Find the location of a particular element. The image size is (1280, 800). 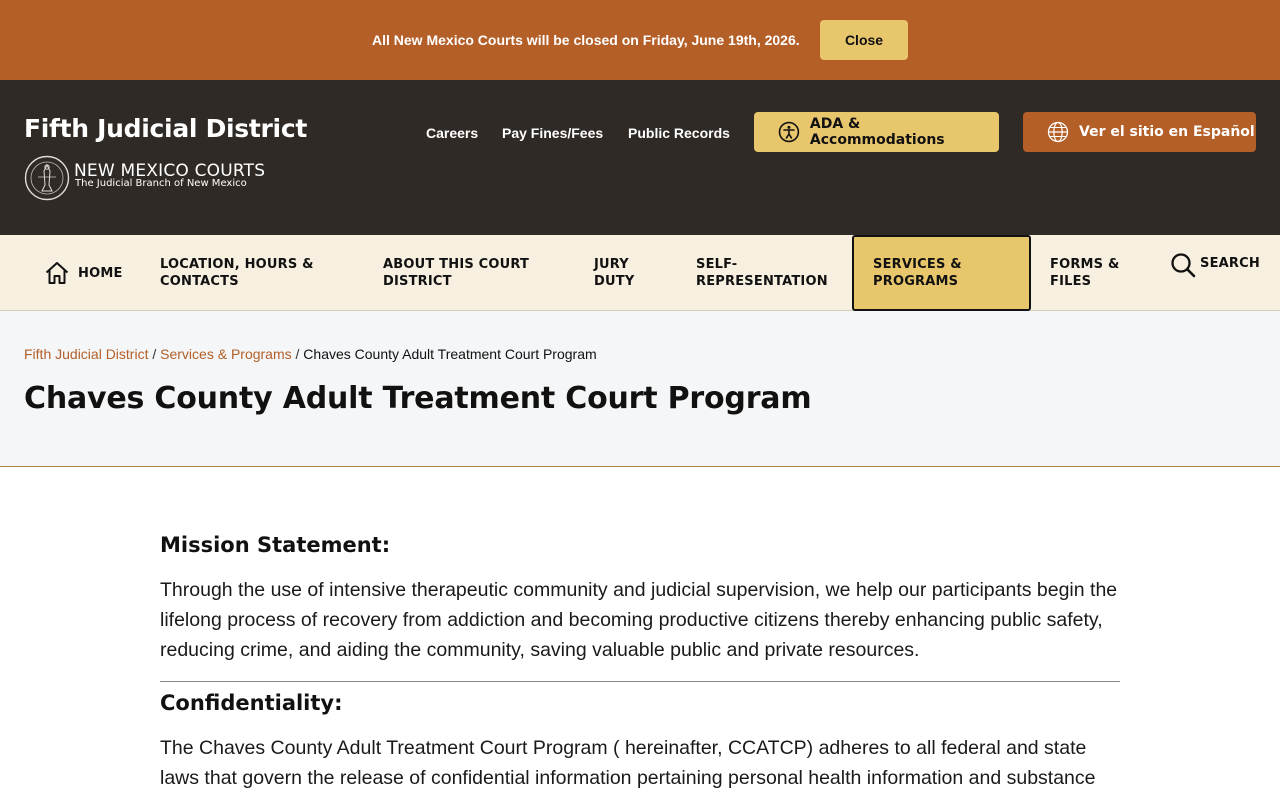

nav-home: HOME is located at coordinates (83, 273).